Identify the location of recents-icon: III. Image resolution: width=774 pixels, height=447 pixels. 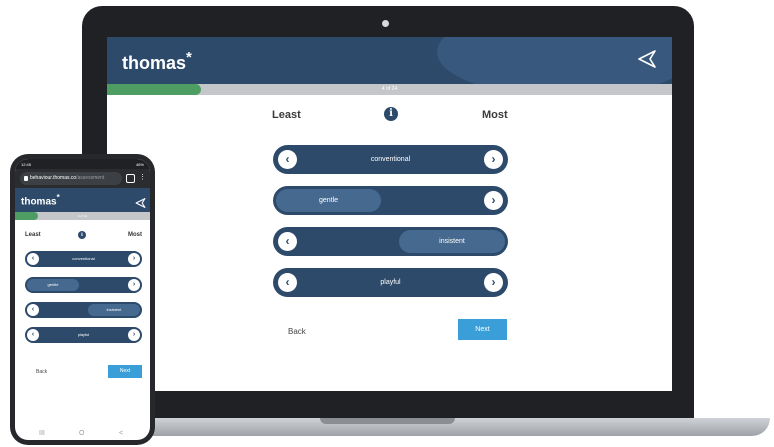
(42, 433).